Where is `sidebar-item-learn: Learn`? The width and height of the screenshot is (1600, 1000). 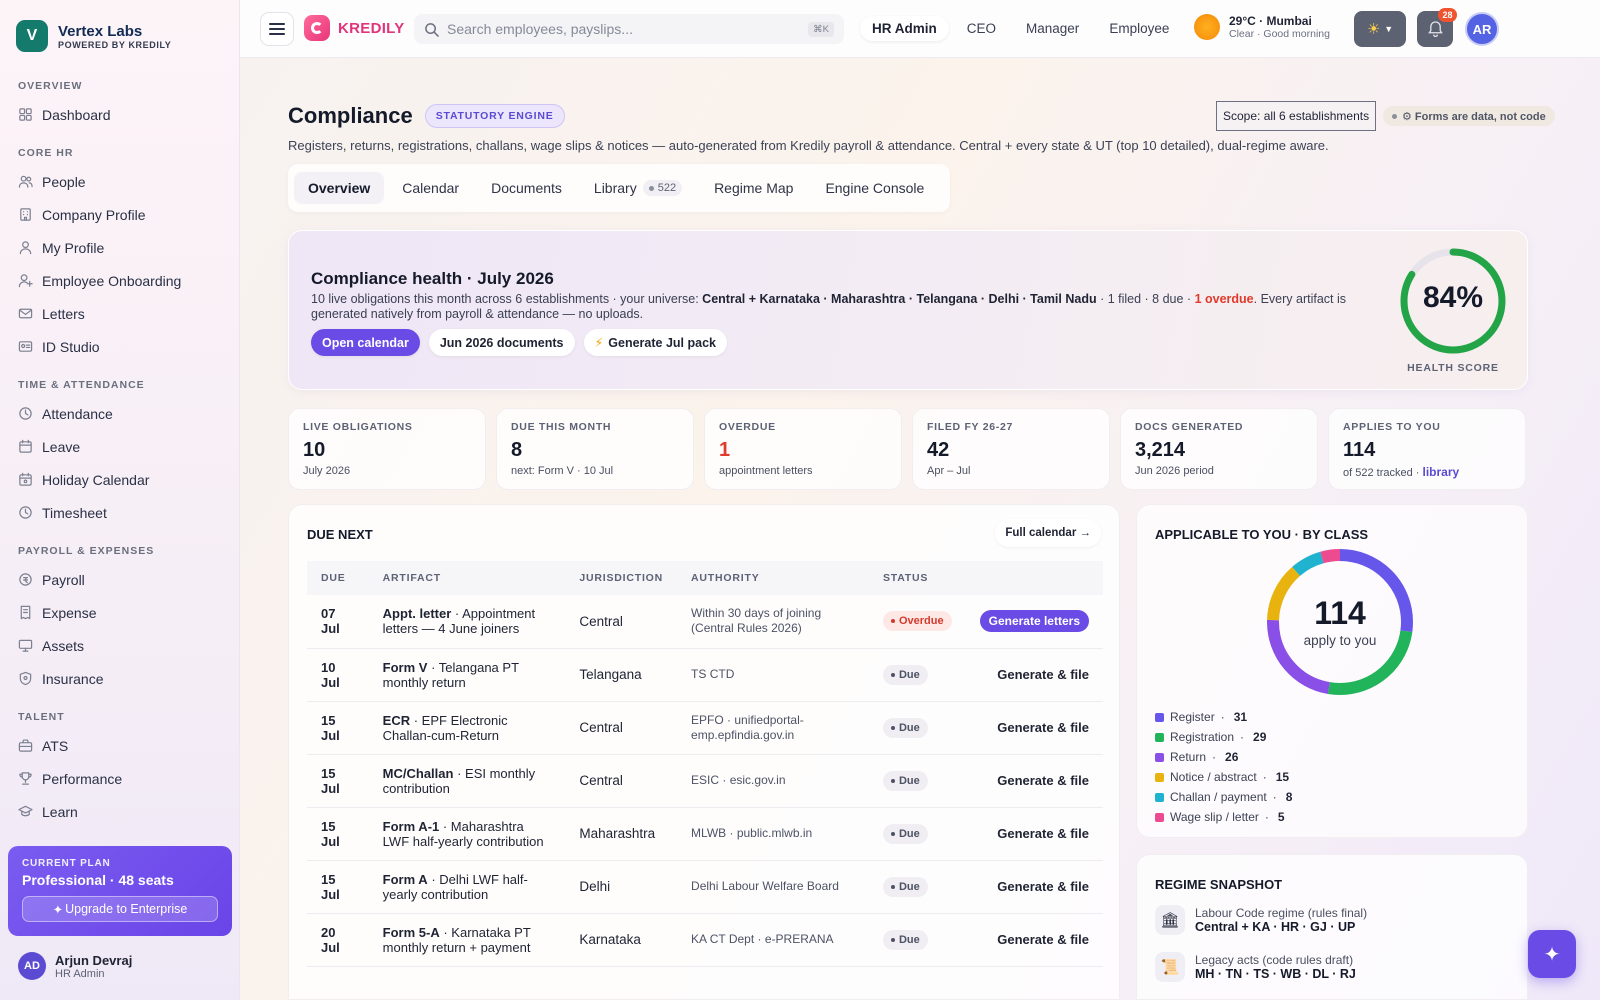
sidebar-item-learn: Learn is located at coordinates (119, 811).